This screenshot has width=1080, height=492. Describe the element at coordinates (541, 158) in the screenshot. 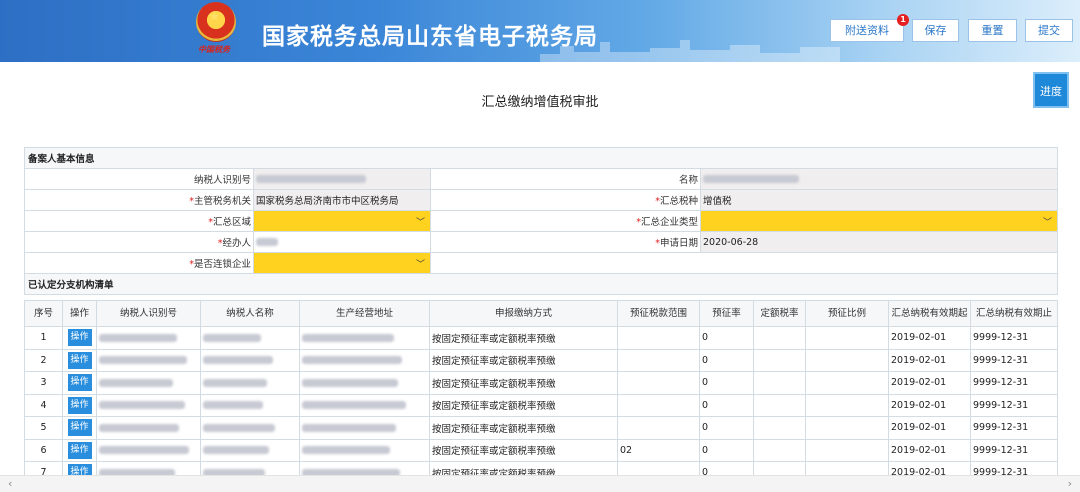

I see `filer-info-section-title: 备案人基本信息` at that location.